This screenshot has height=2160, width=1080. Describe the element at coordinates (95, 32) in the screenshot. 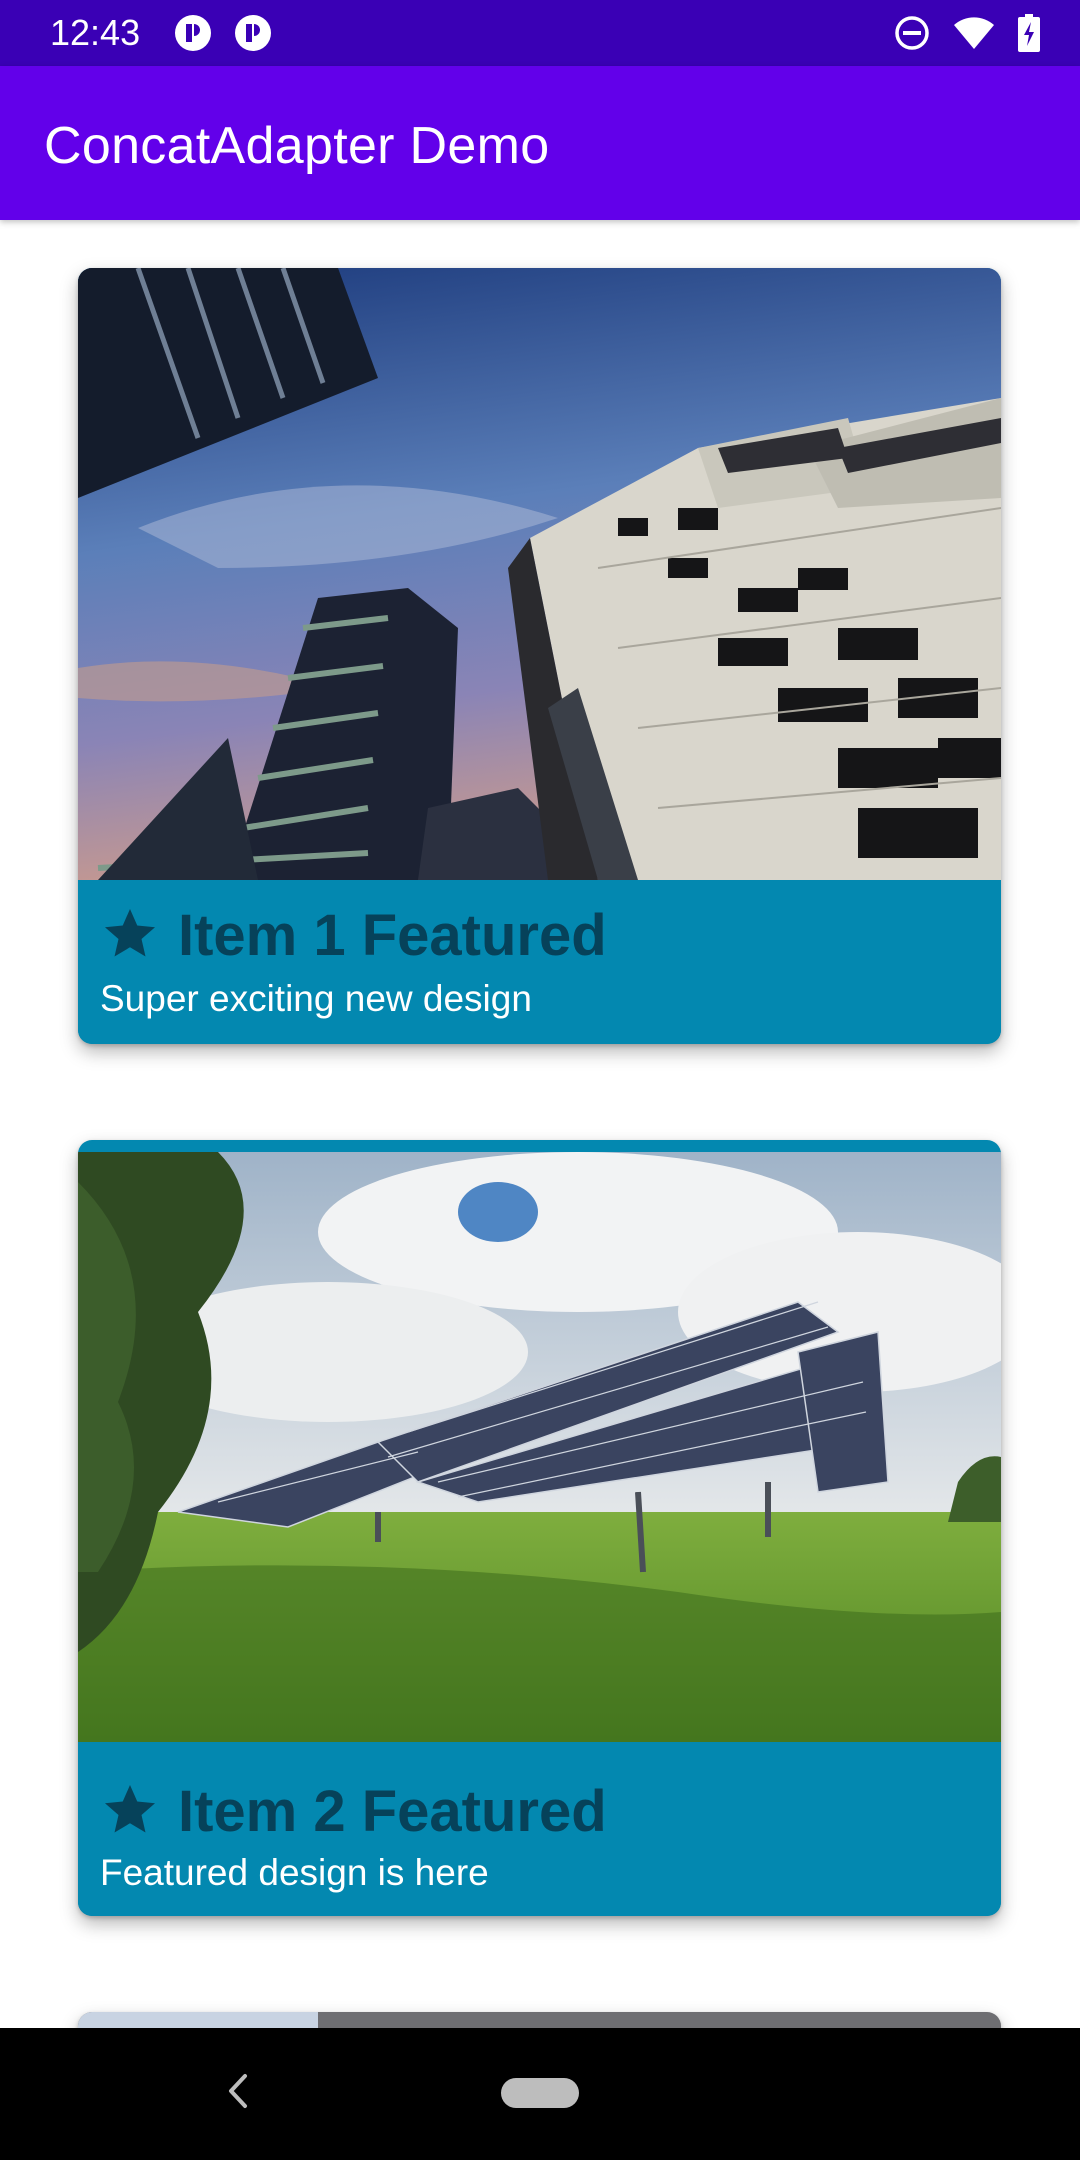

I see `status-time: 12:43` at that location.